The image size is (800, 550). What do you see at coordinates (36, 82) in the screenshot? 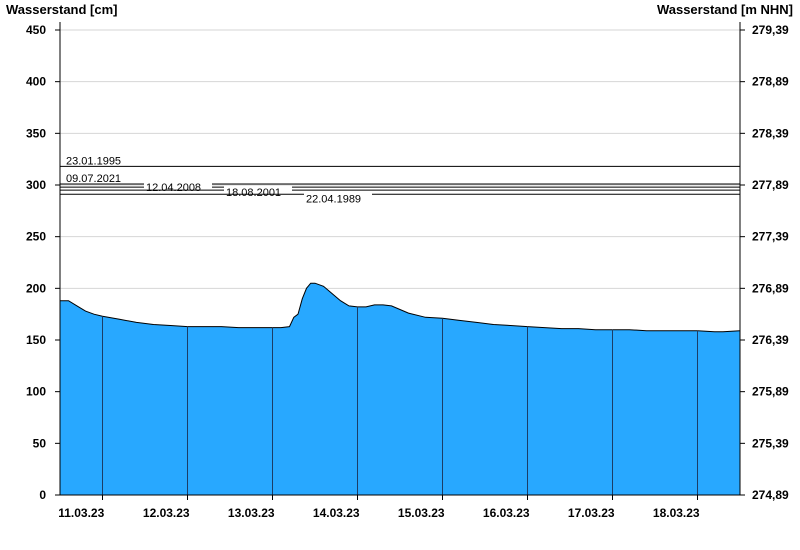
I see `left-tick-label-400: 400` at bounding box center [36, 82].